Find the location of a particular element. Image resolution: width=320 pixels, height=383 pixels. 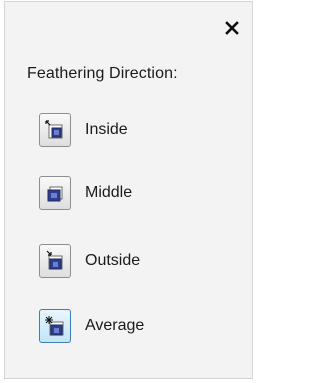

feather-middle-icon is located at coordinates (55, 194).